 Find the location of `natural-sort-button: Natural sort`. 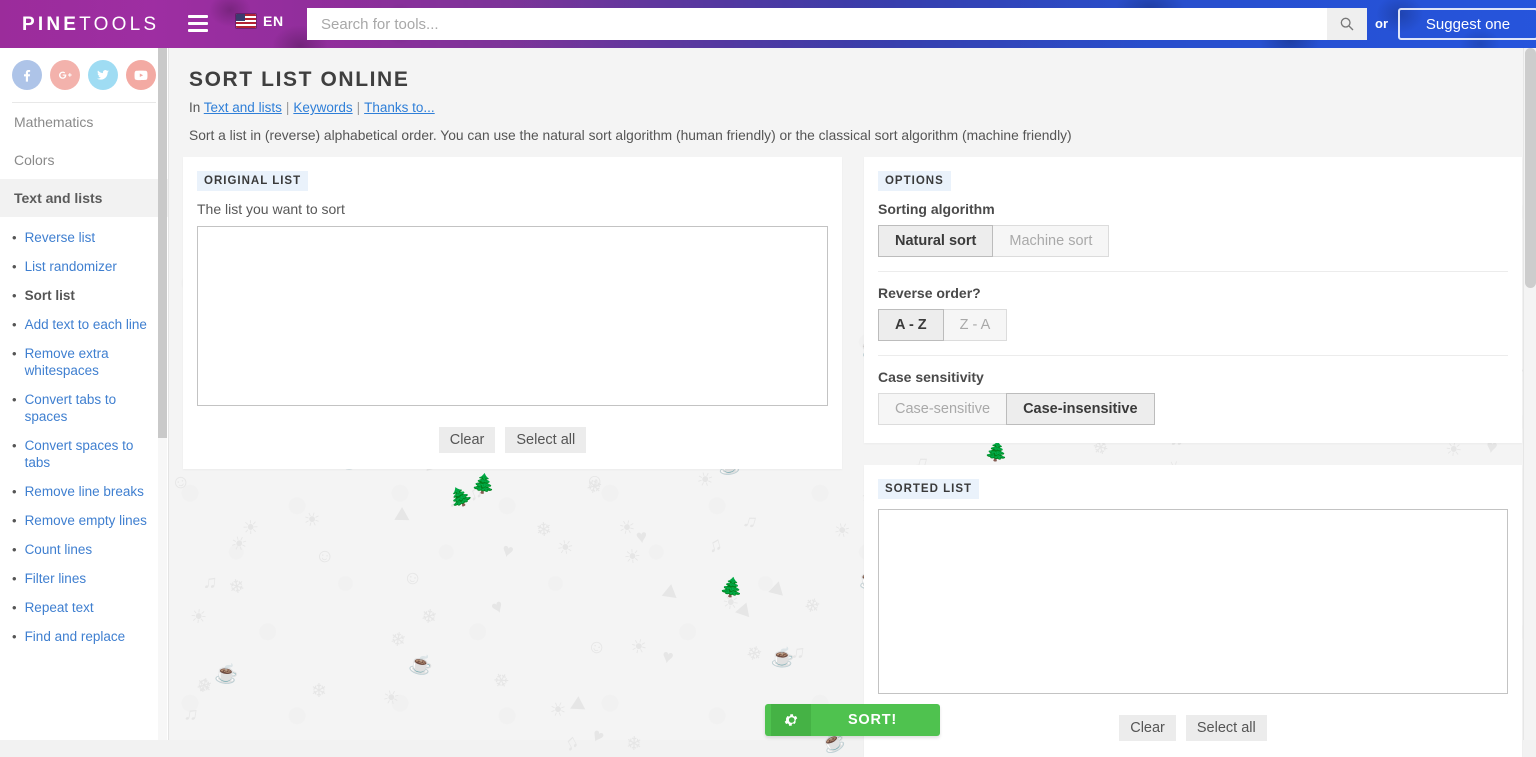

natural-sort-button: Natural sort is located at coordinates (935, 241).